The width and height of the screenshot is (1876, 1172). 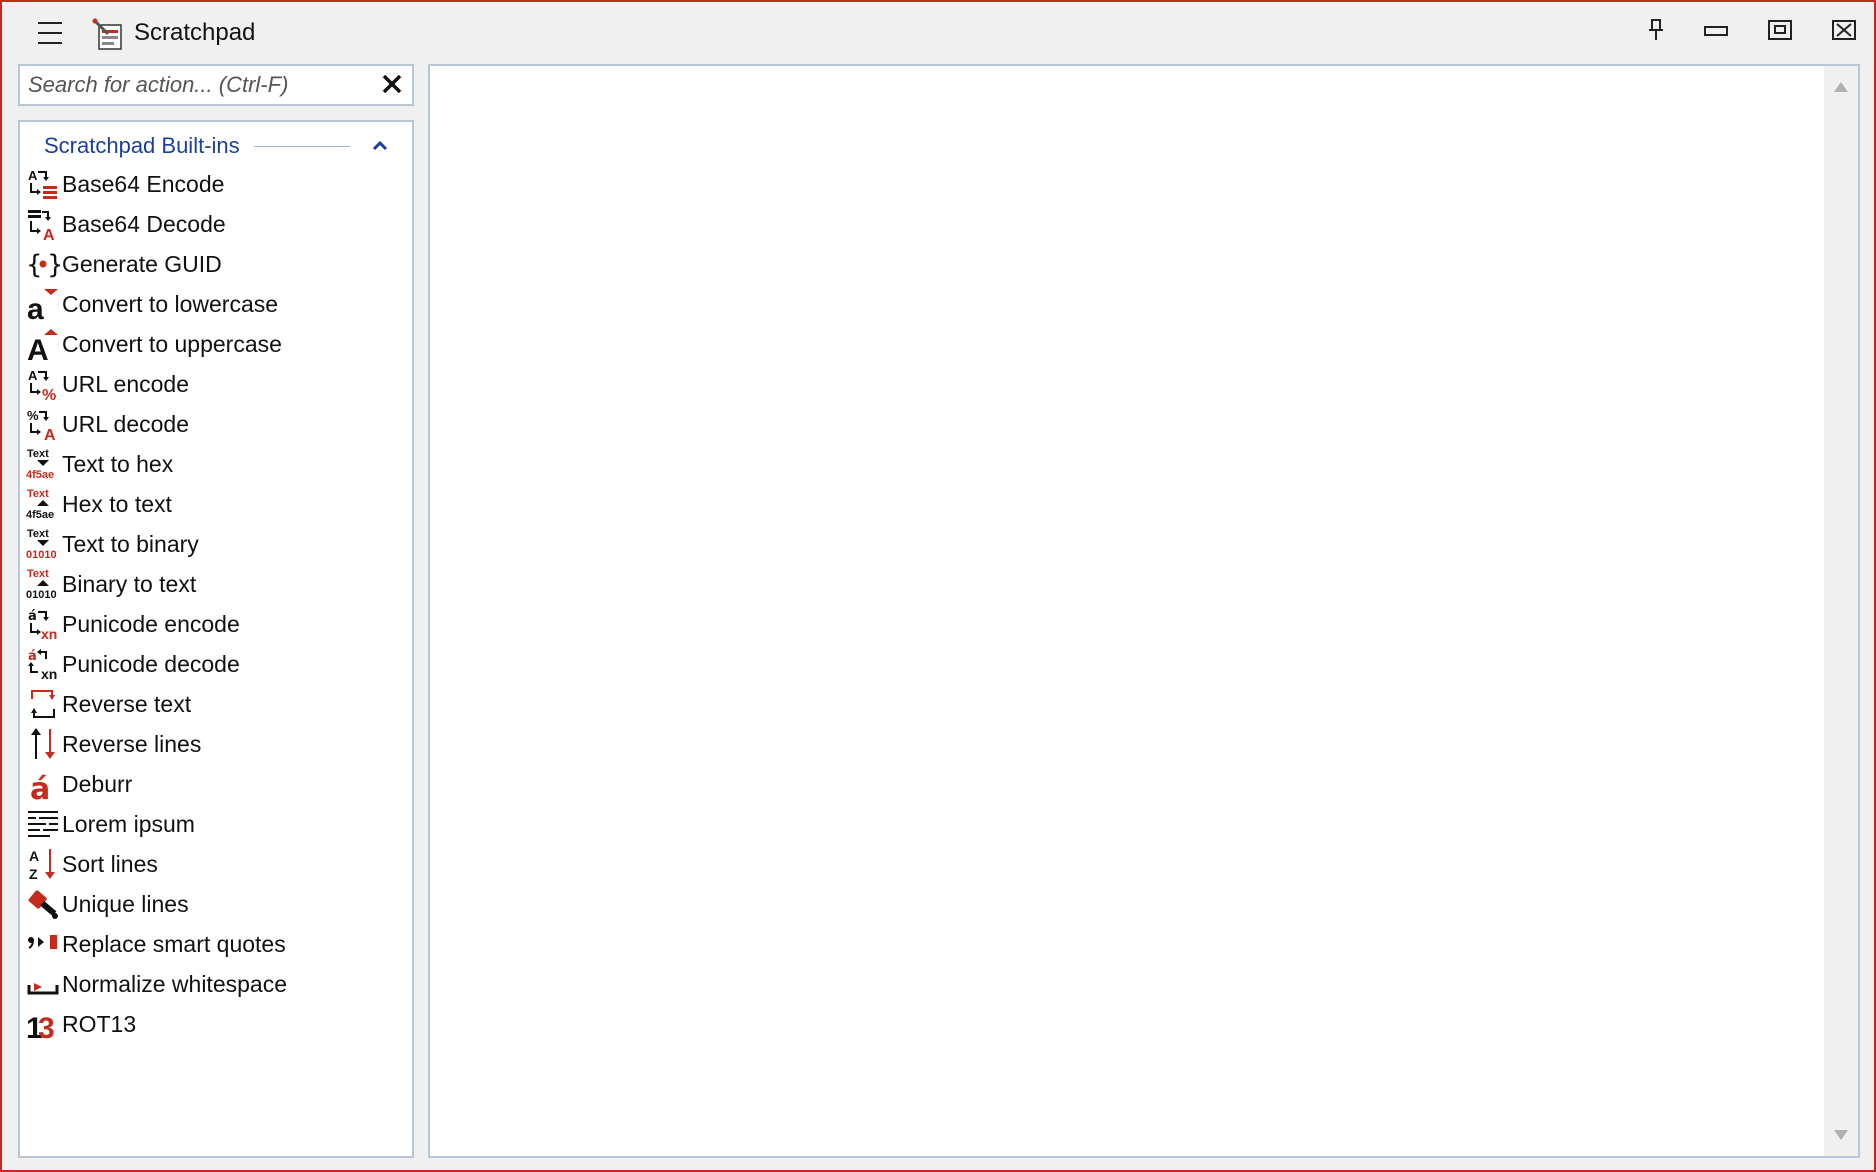 I want to click on group-header-scratchpad-builtins: Scratchpad Built-ins, so click(x=224, y=146).